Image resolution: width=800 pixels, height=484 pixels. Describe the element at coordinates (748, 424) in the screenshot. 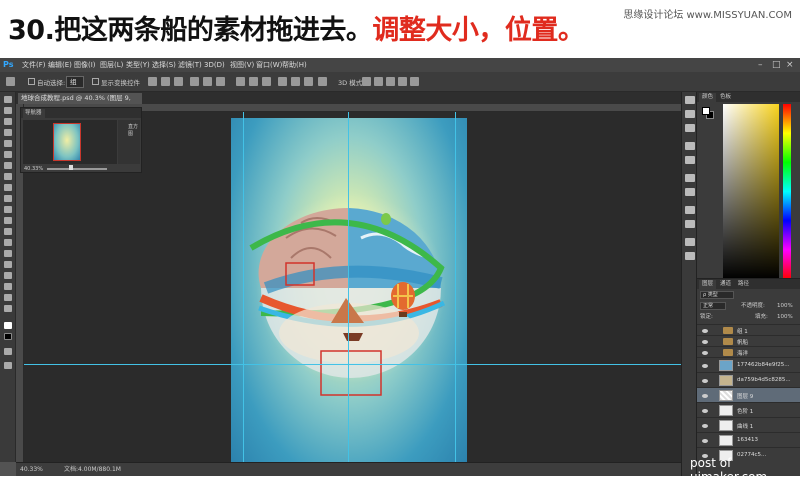

I see `layer-row: 曲线 1` at that location.